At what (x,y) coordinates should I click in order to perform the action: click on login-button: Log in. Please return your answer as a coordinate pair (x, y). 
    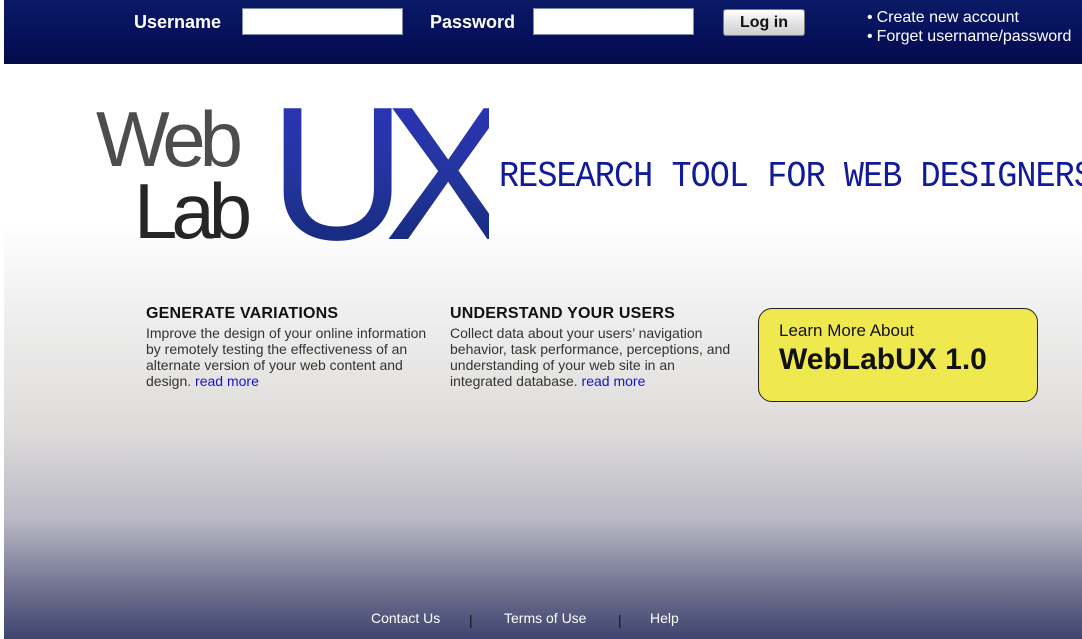
    Looking at the image, I should click on (764, 22).